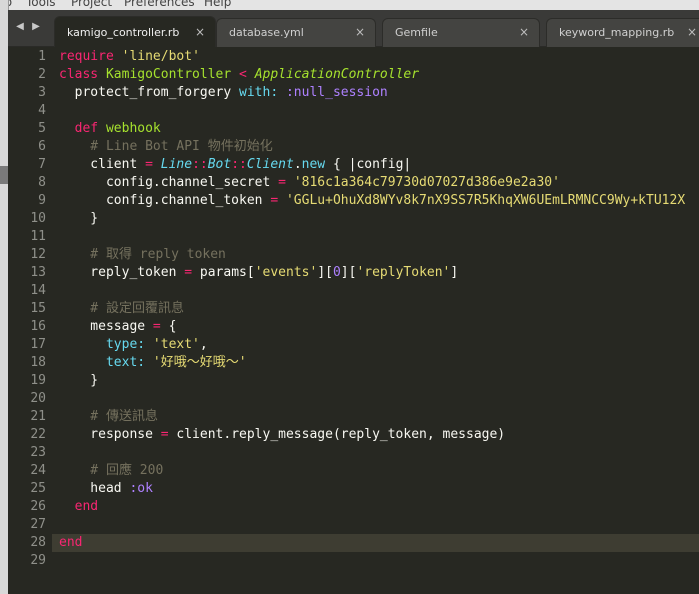  I want to click on code-line: # 取得 reply token, so click(142, 255).